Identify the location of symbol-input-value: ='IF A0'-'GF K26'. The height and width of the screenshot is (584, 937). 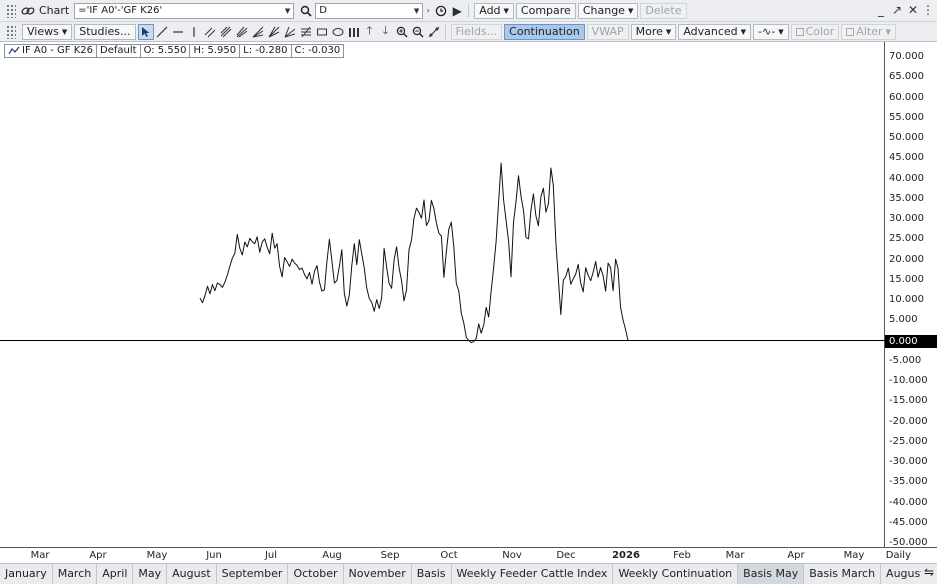
(180, 10).